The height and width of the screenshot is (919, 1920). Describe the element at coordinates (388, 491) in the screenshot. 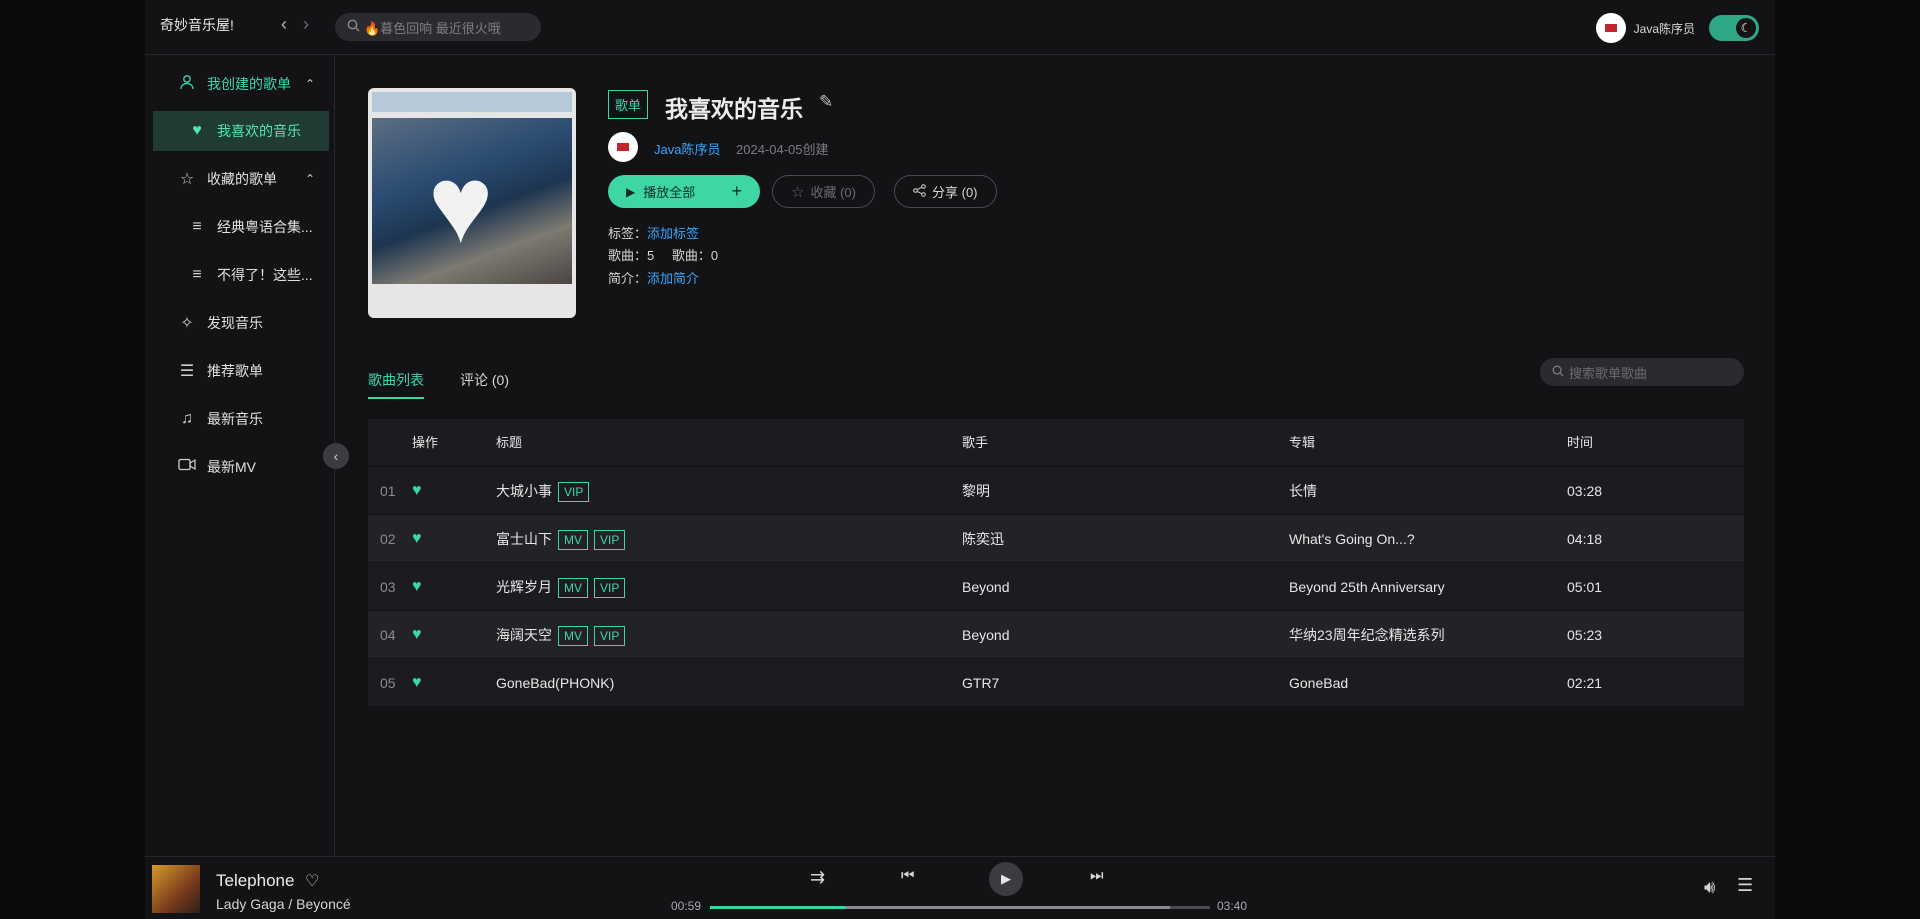

I see `row-index: 01` at that location.